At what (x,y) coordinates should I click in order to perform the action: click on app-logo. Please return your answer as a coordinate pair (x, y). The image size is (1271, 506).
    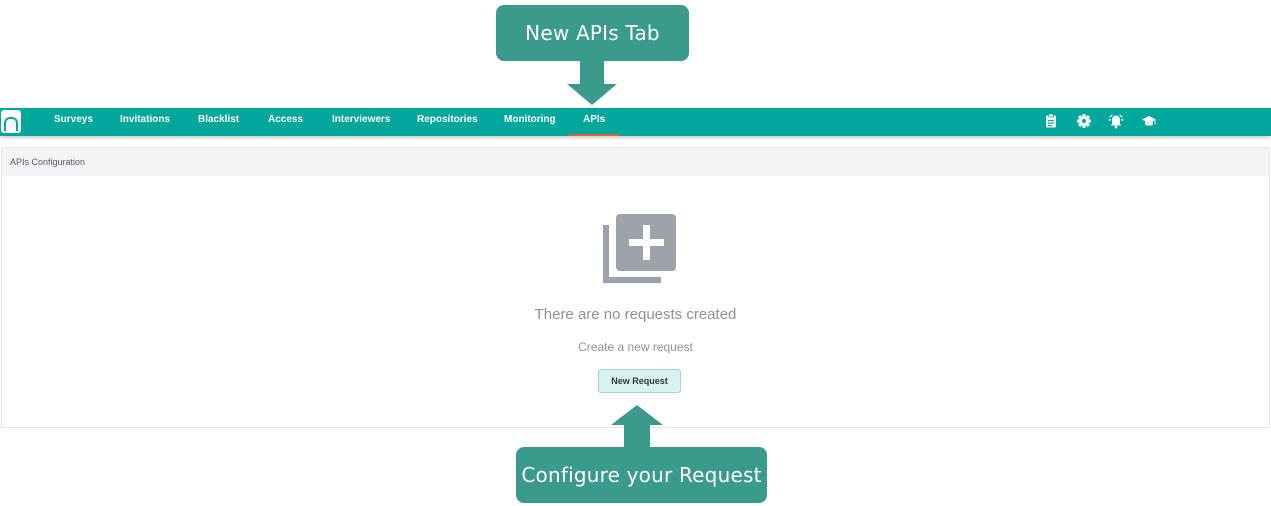
    Looking at the image, I should click on (11, 121).